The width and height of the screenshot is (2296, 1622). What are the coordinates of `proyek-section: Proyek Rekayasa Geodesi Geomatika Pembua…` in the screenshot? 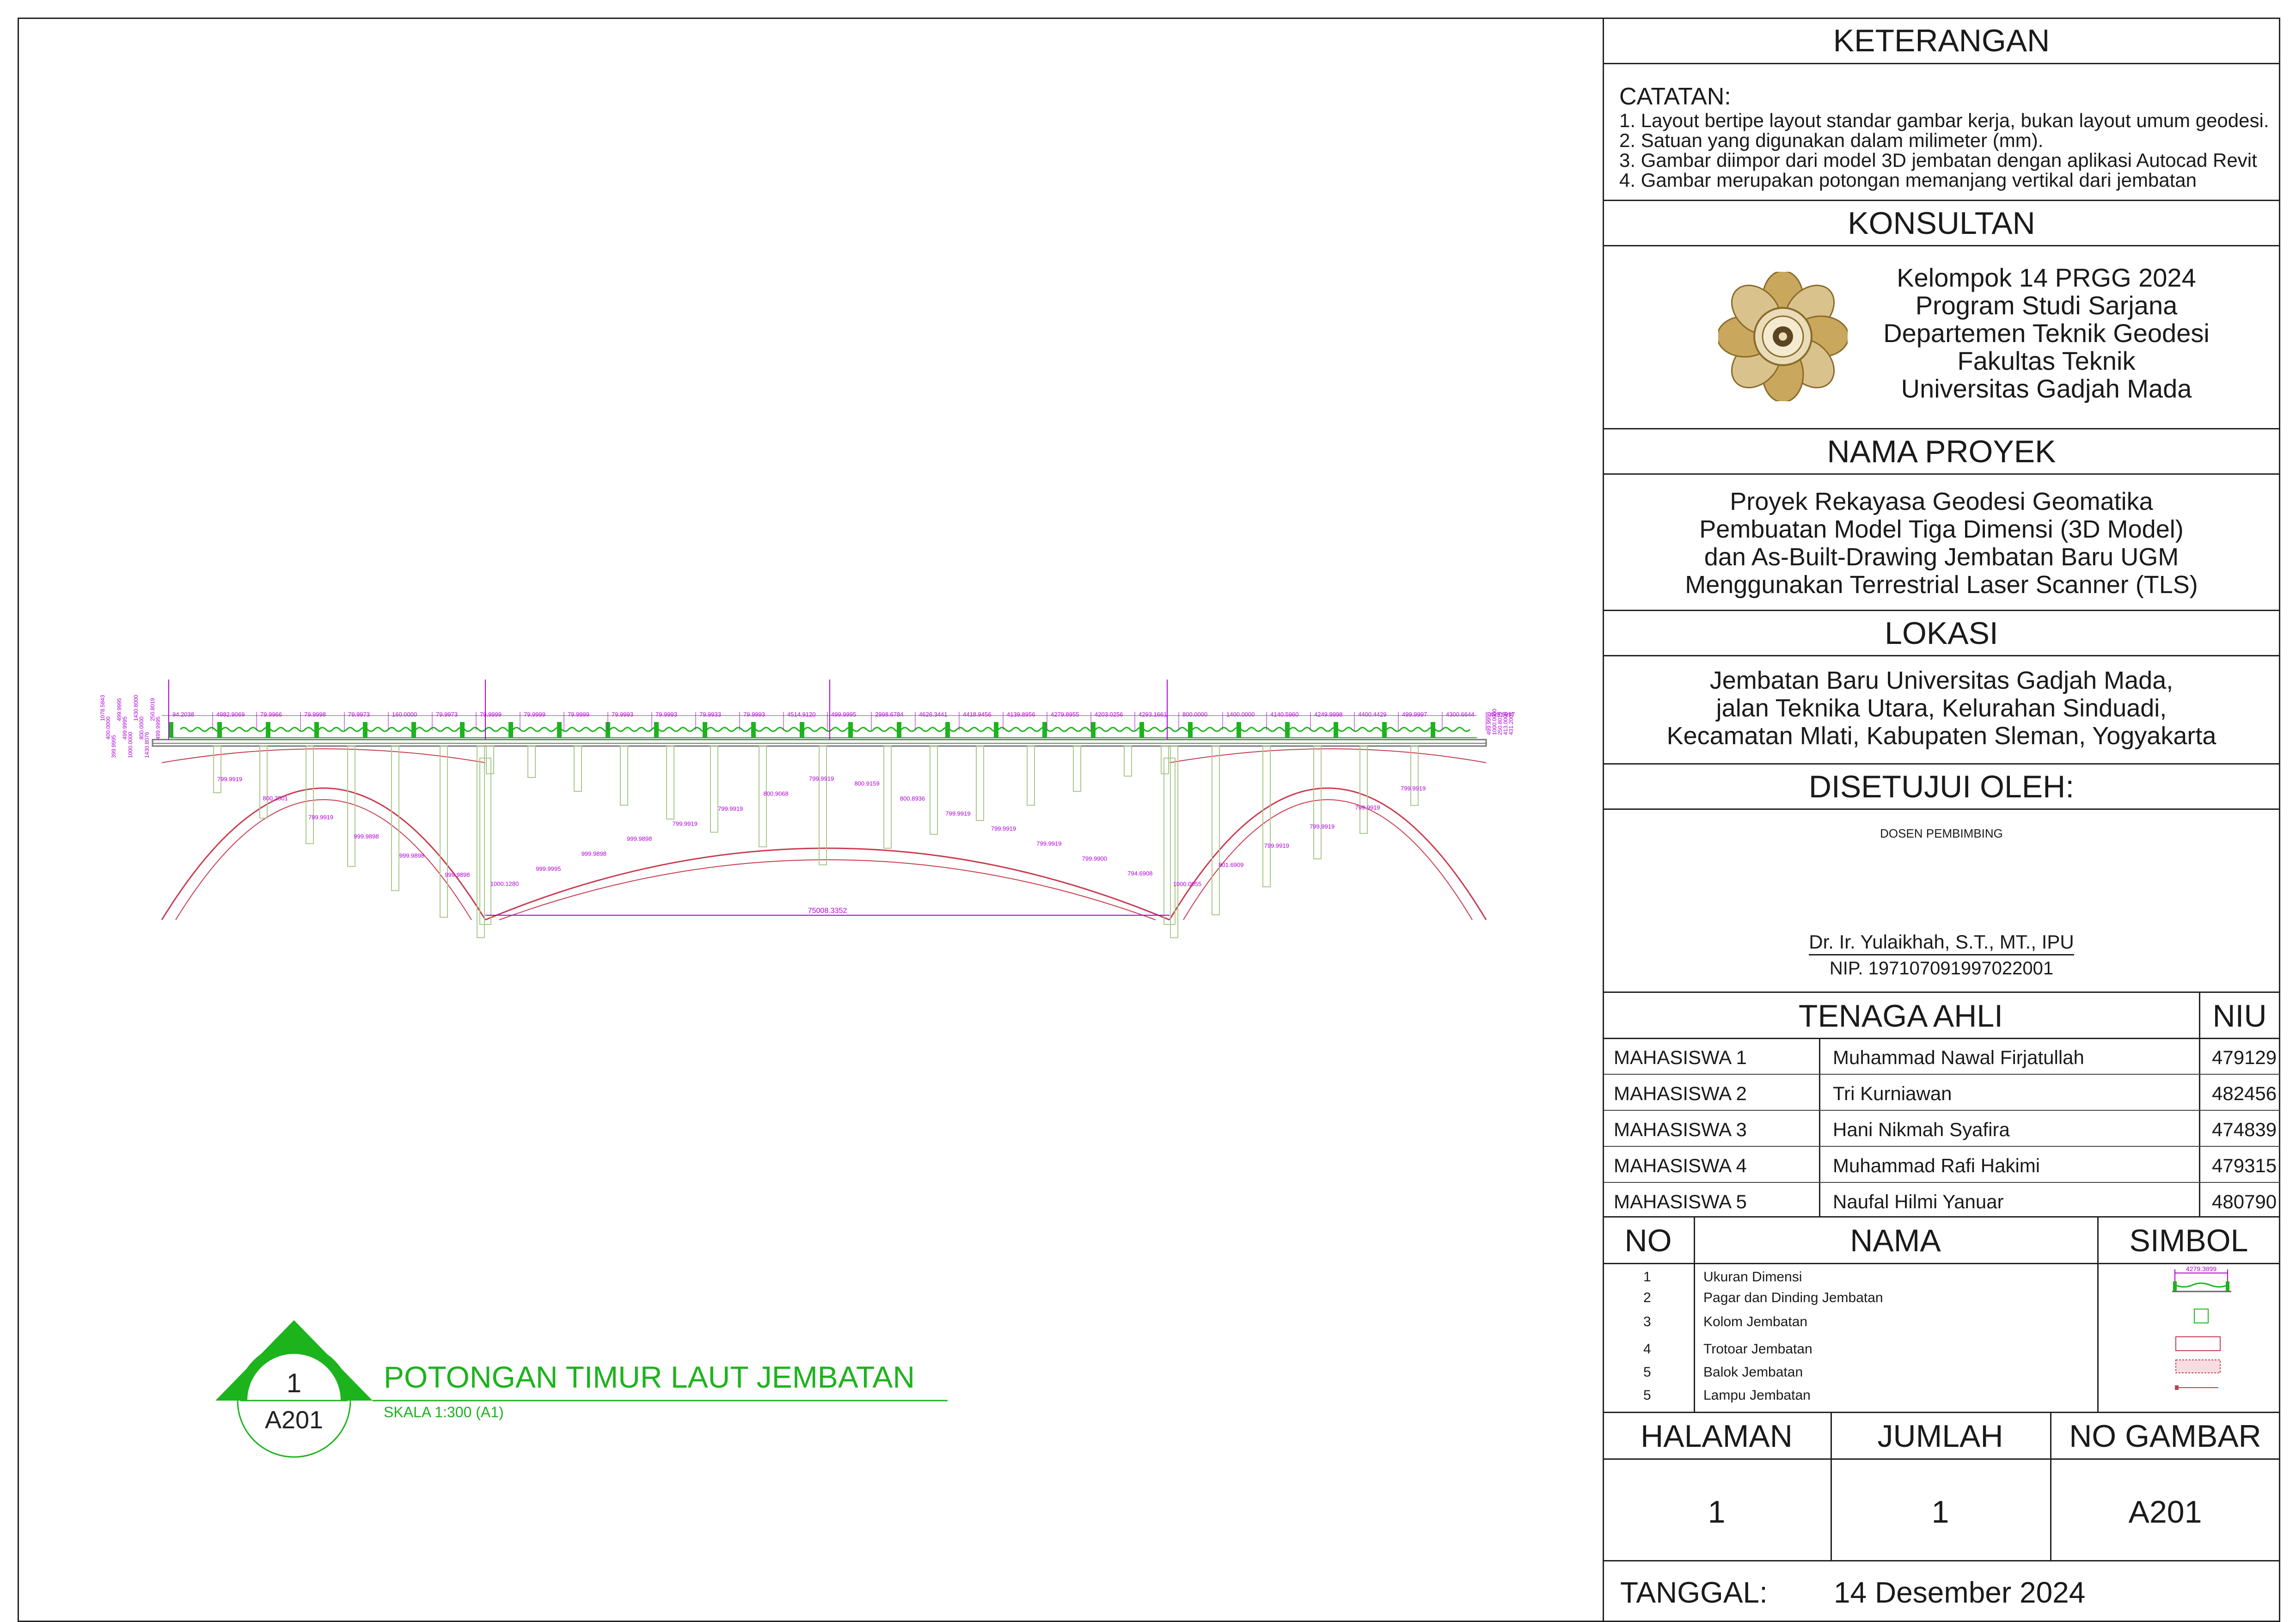 It's located at (1941, 543).